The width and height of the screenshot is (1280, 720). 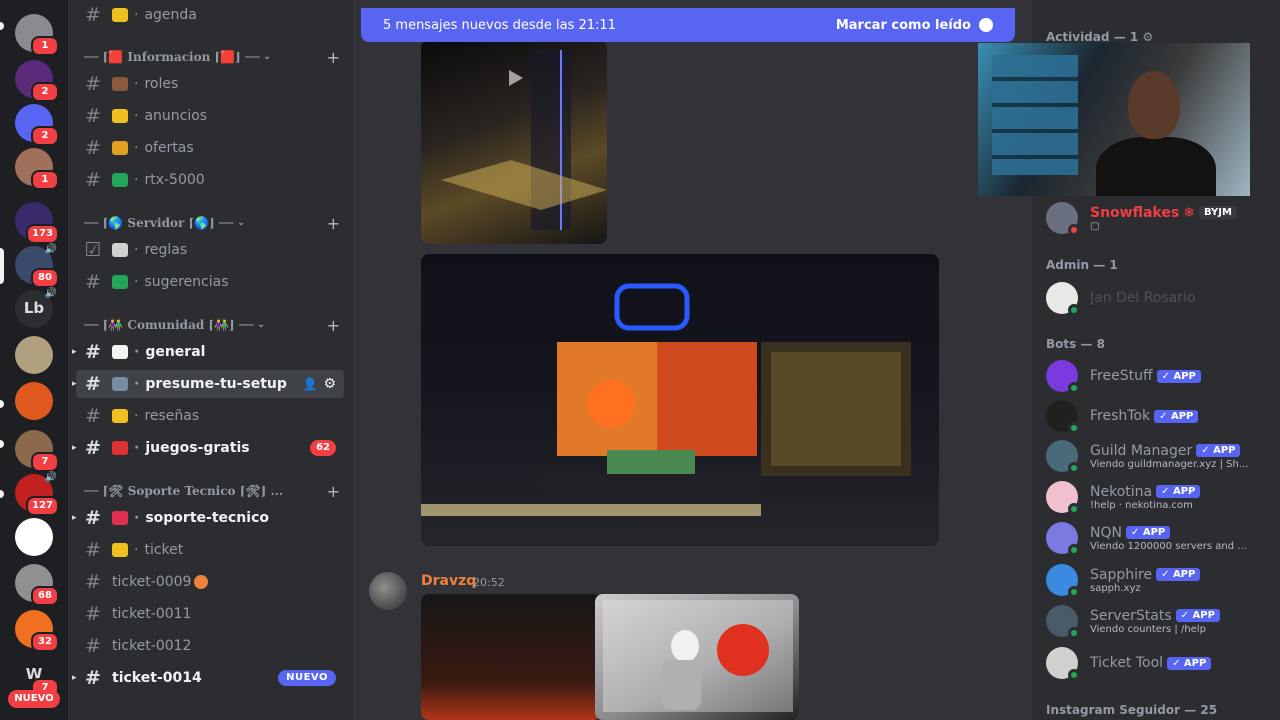 What do you see at coordinates (1159, 580) in the screenshot?
I see `member-sapphire: Sapphire ✓ APP sapph.xyz` at bounding box center [1159, 580].